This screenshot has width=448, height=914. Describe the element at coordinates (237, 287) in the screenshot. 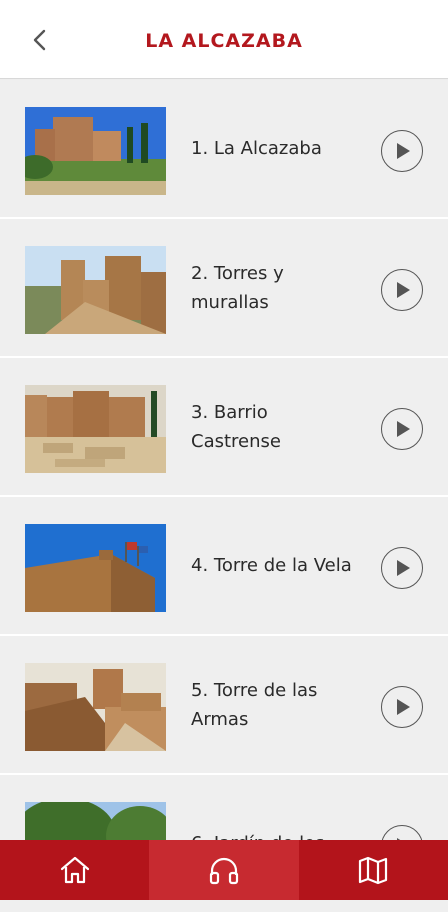

I see `track-title: 2. Torres y murallas` at that location.